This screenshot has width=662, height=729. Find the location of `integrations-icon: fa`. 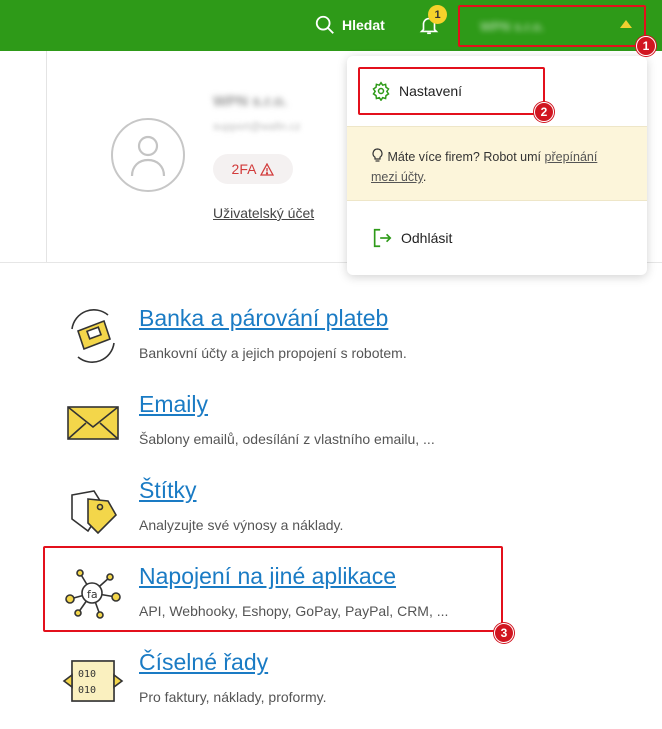

integrations-icon: fa is located at coordinates (93, 594).